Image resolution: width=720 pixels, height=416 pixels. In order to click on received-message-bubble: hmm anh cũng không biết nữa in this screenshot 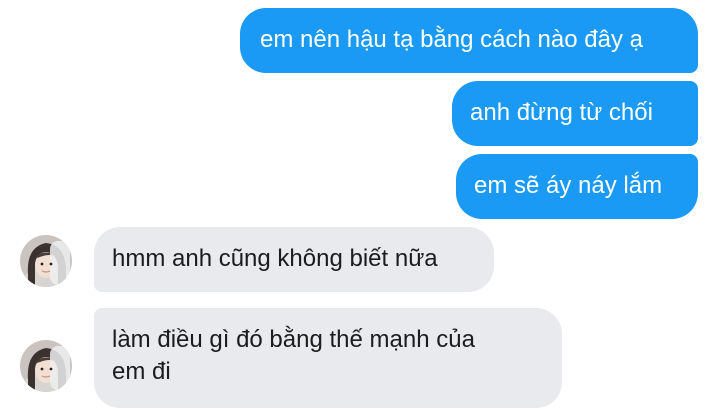, I will do `click(294, 259)`.